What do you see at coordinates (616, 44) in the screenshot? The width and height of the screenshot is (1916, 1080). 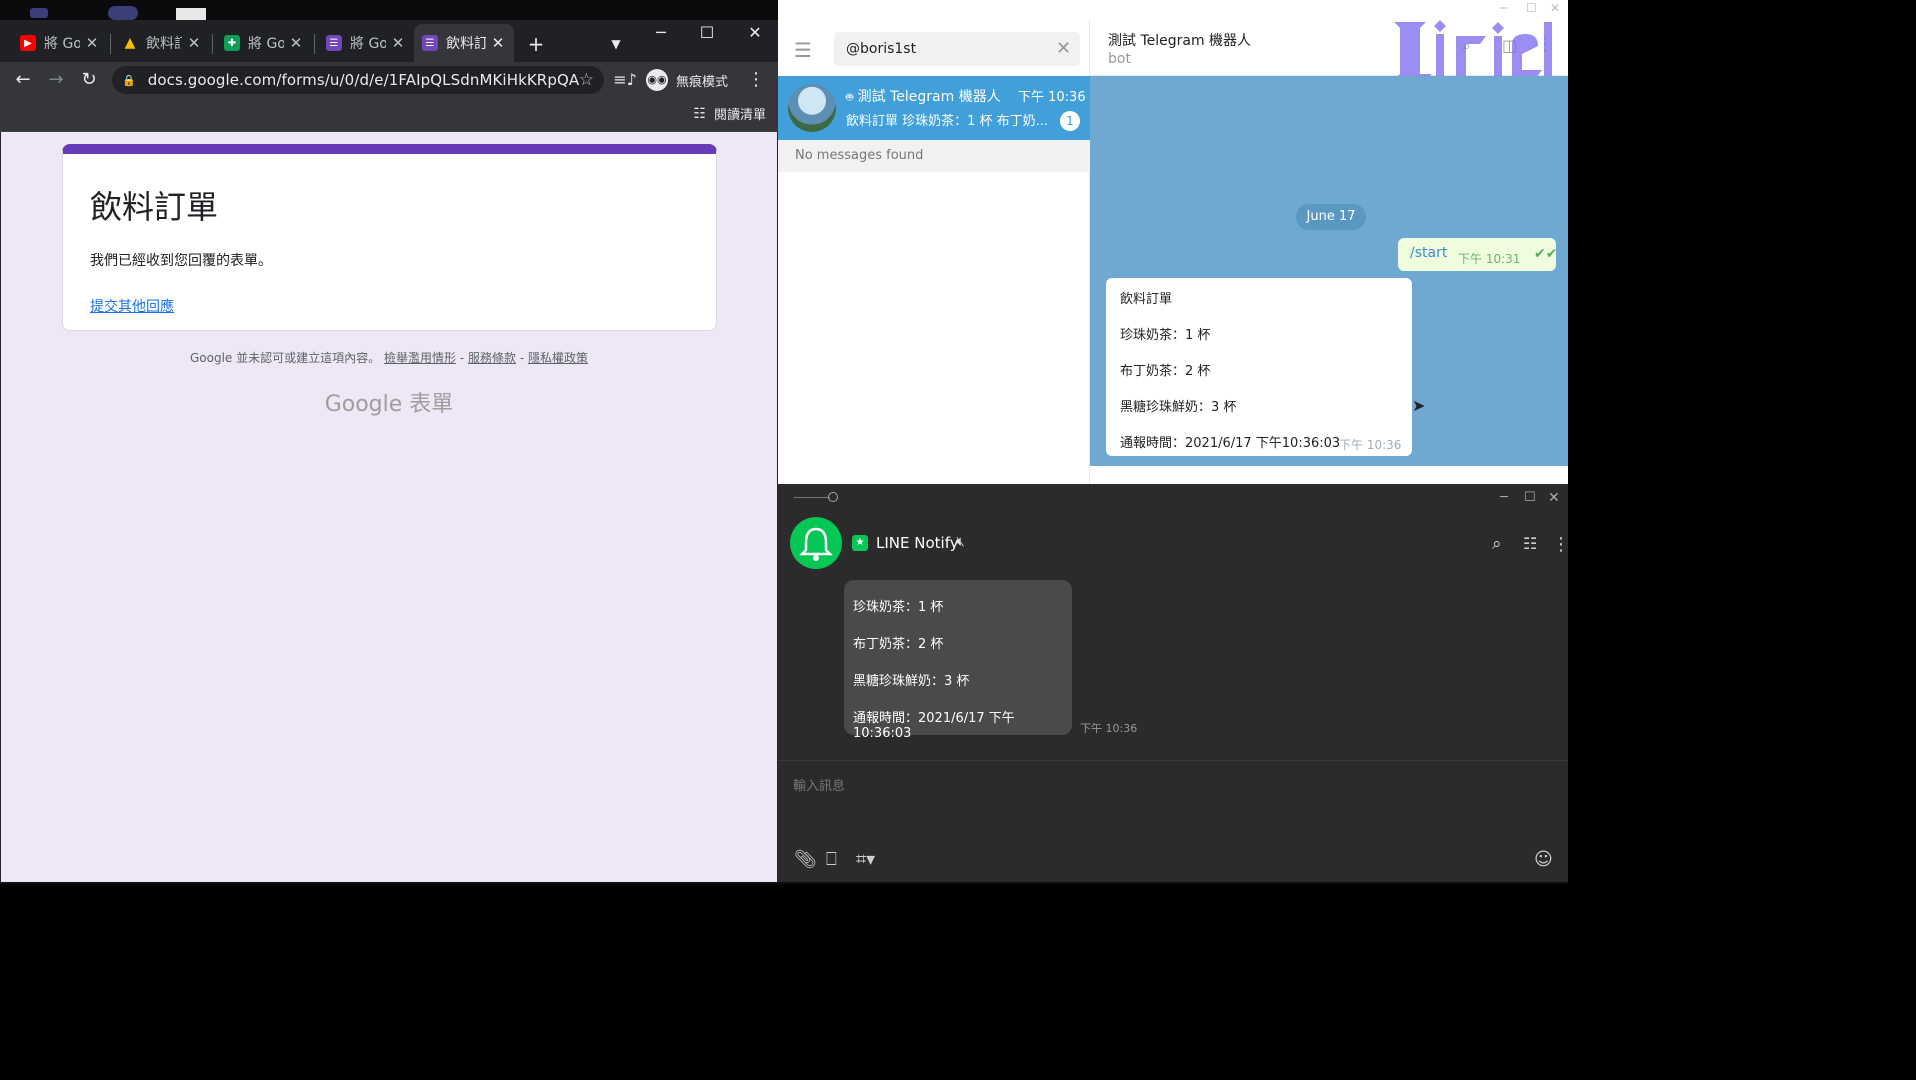 I see `tab-search-button: ▼` at bounding box center [616, 44].